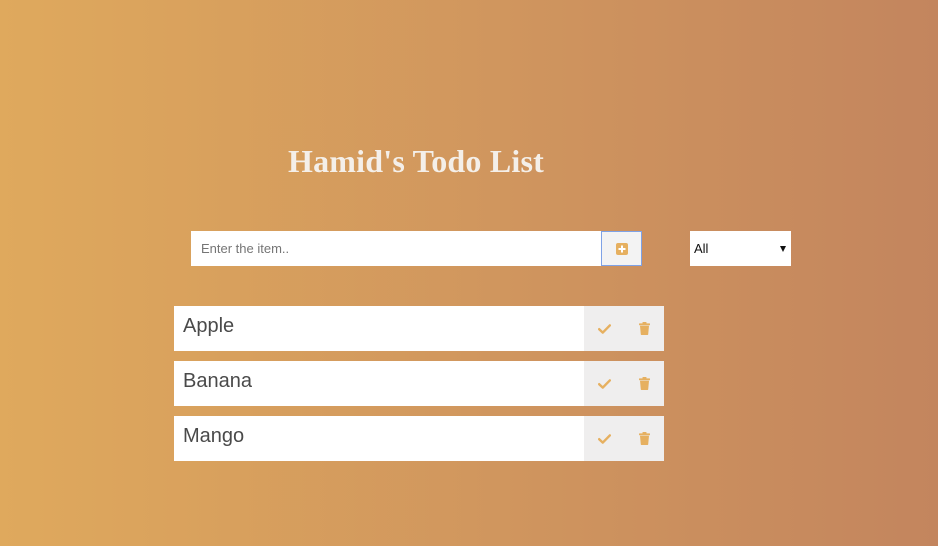 Image resolution: width=938 pixels, height=546 pixels. Describe the element at coordinates (701, 248) in the screenshot. I see `filter-selected-value: All` at that location.